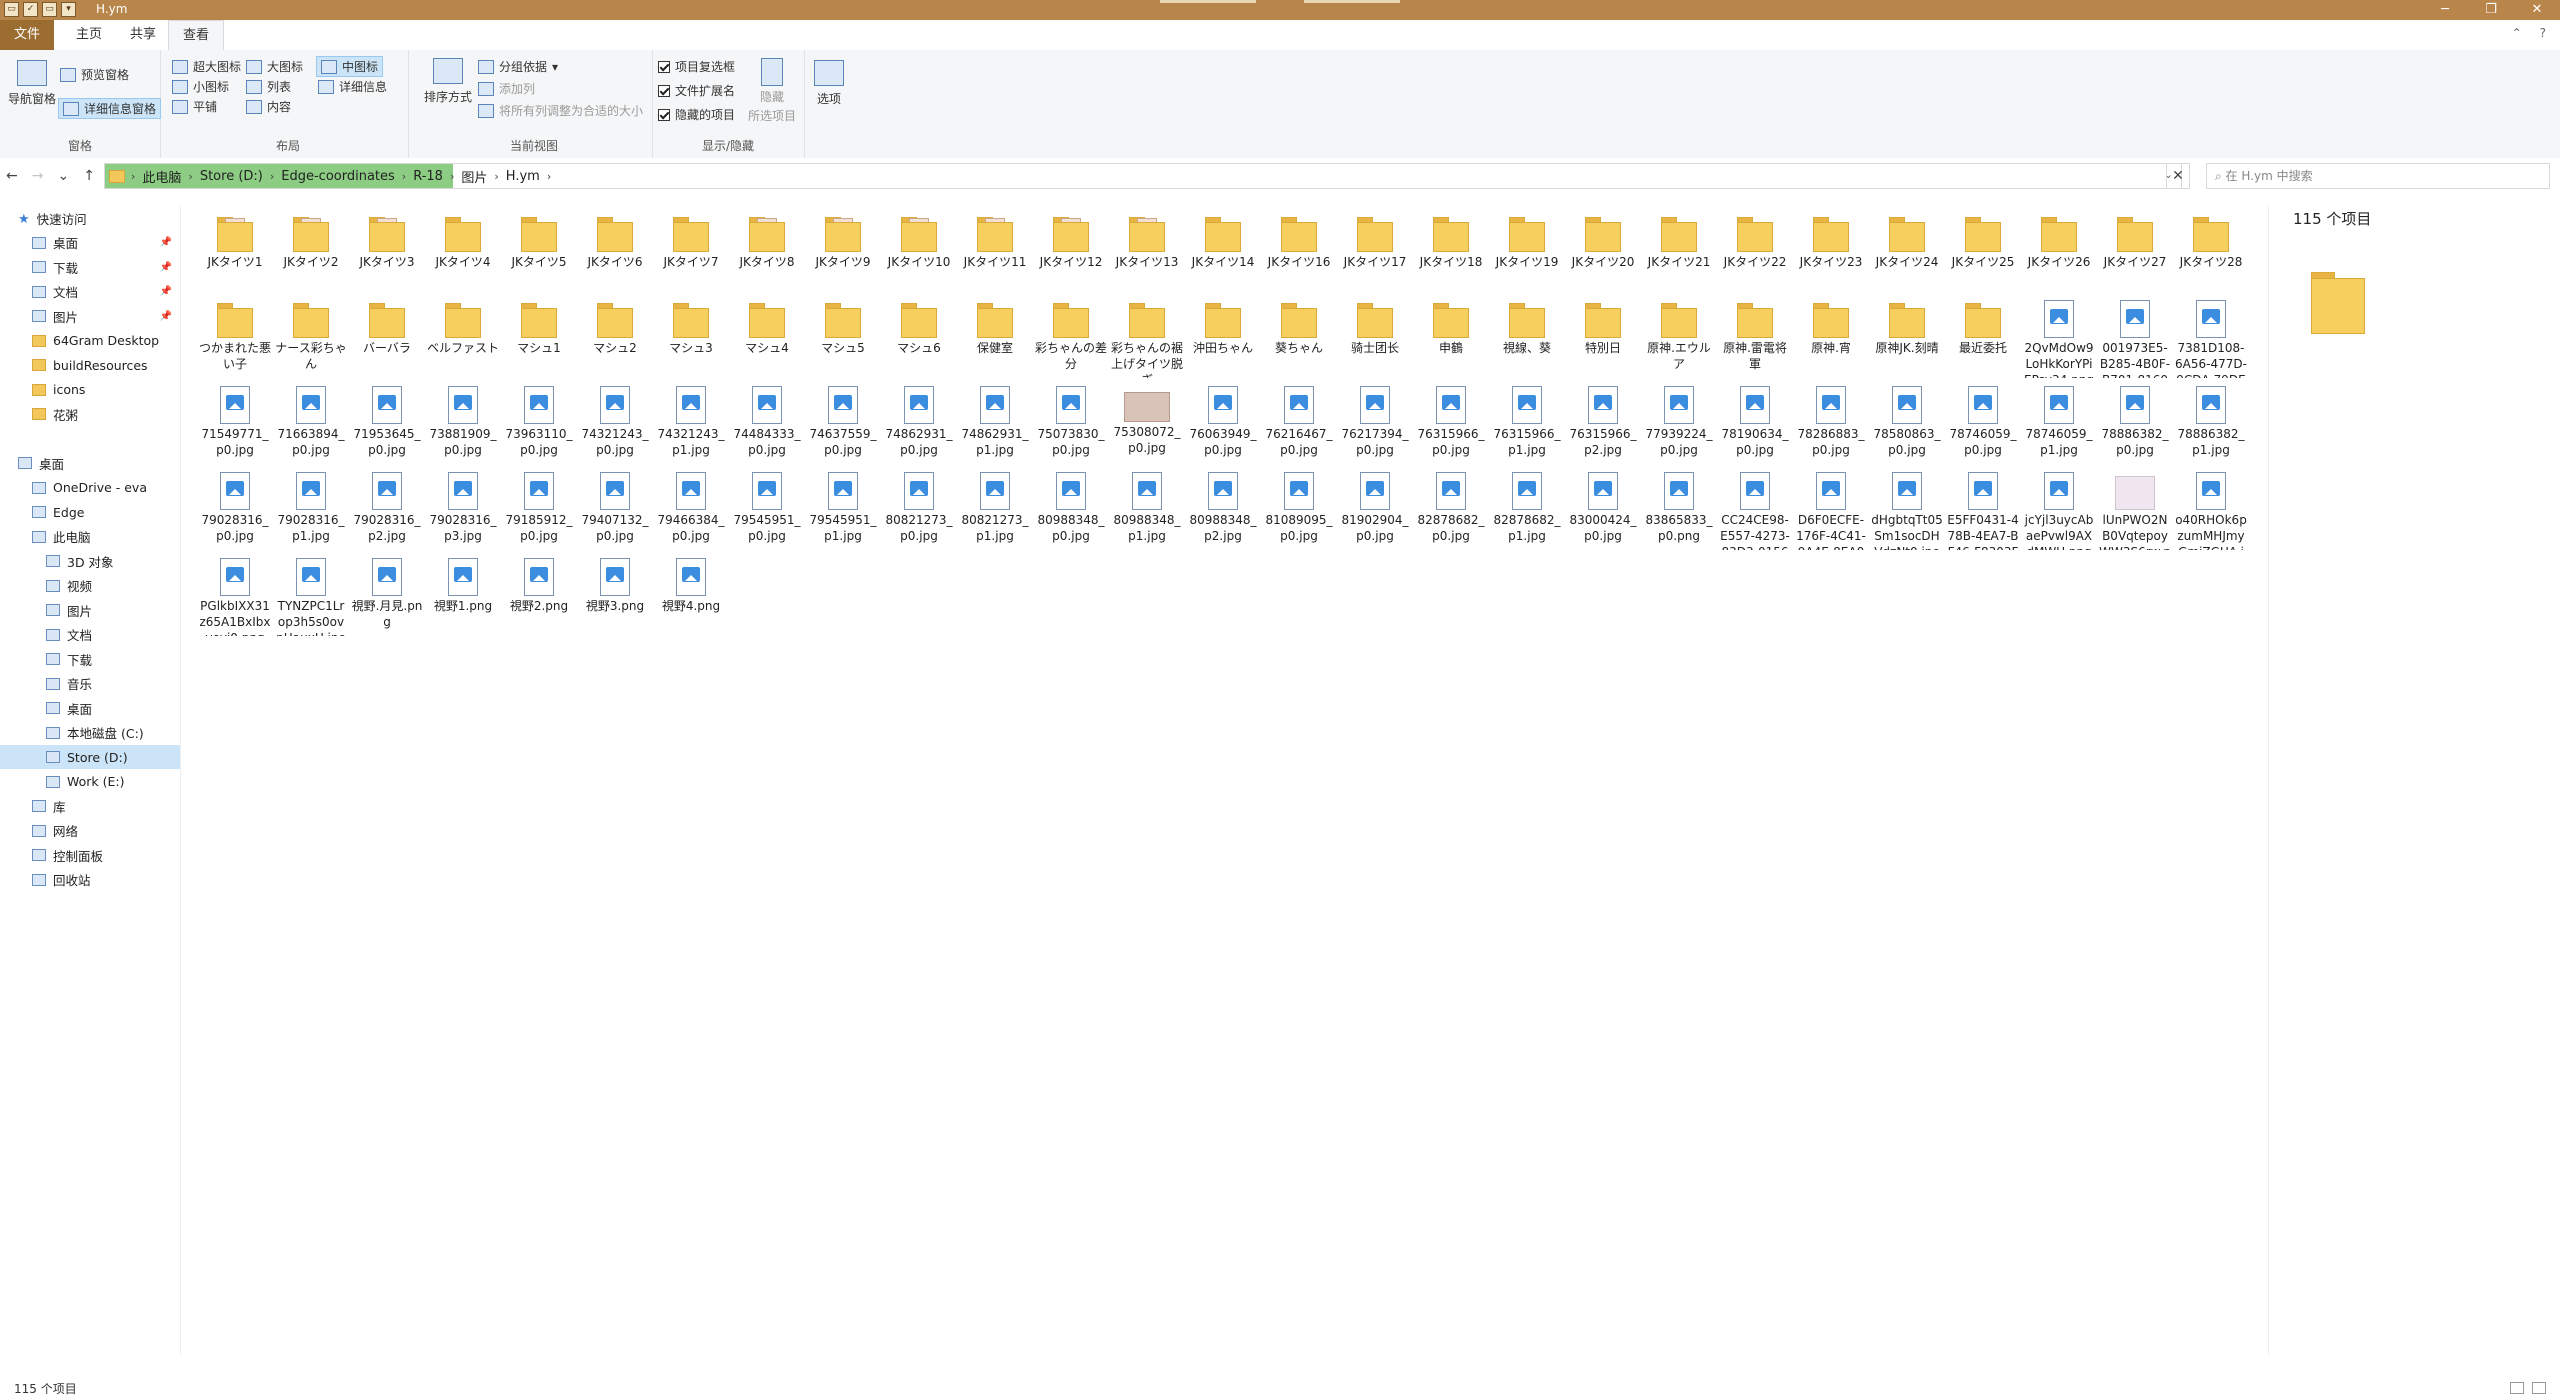 The width and height of the screenshot is (2560, 1400). What do you see at coordinates (1223, 249) in the screenshot?
I see `folder-item: JKタイツ14` at bounding box center [1223, 249].